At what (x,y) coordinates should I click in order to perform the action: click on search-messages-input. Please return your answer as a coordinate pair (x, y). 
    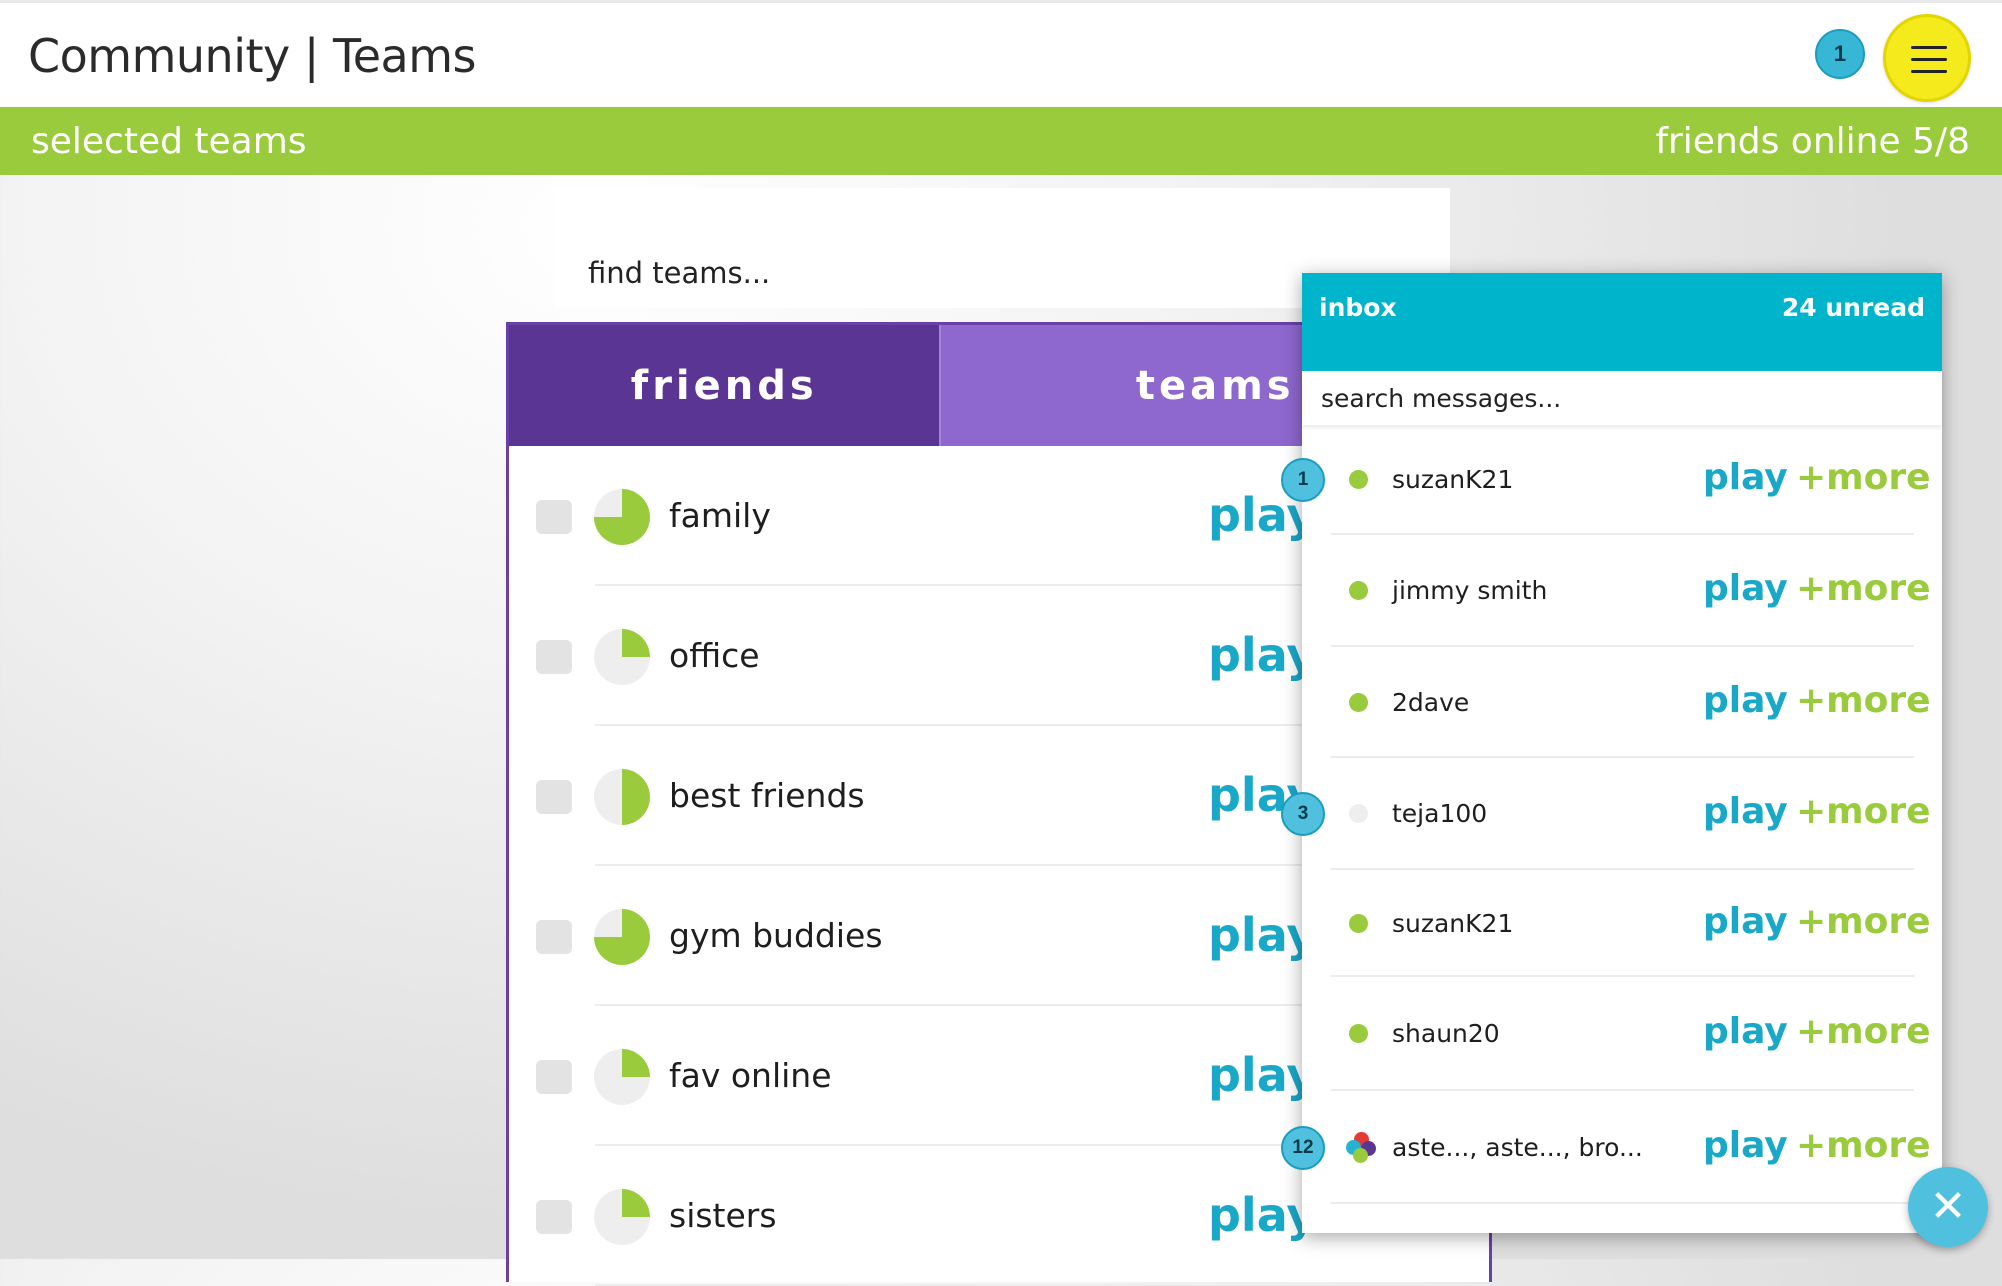
    Looking at the image, I should click on (1621, 398).